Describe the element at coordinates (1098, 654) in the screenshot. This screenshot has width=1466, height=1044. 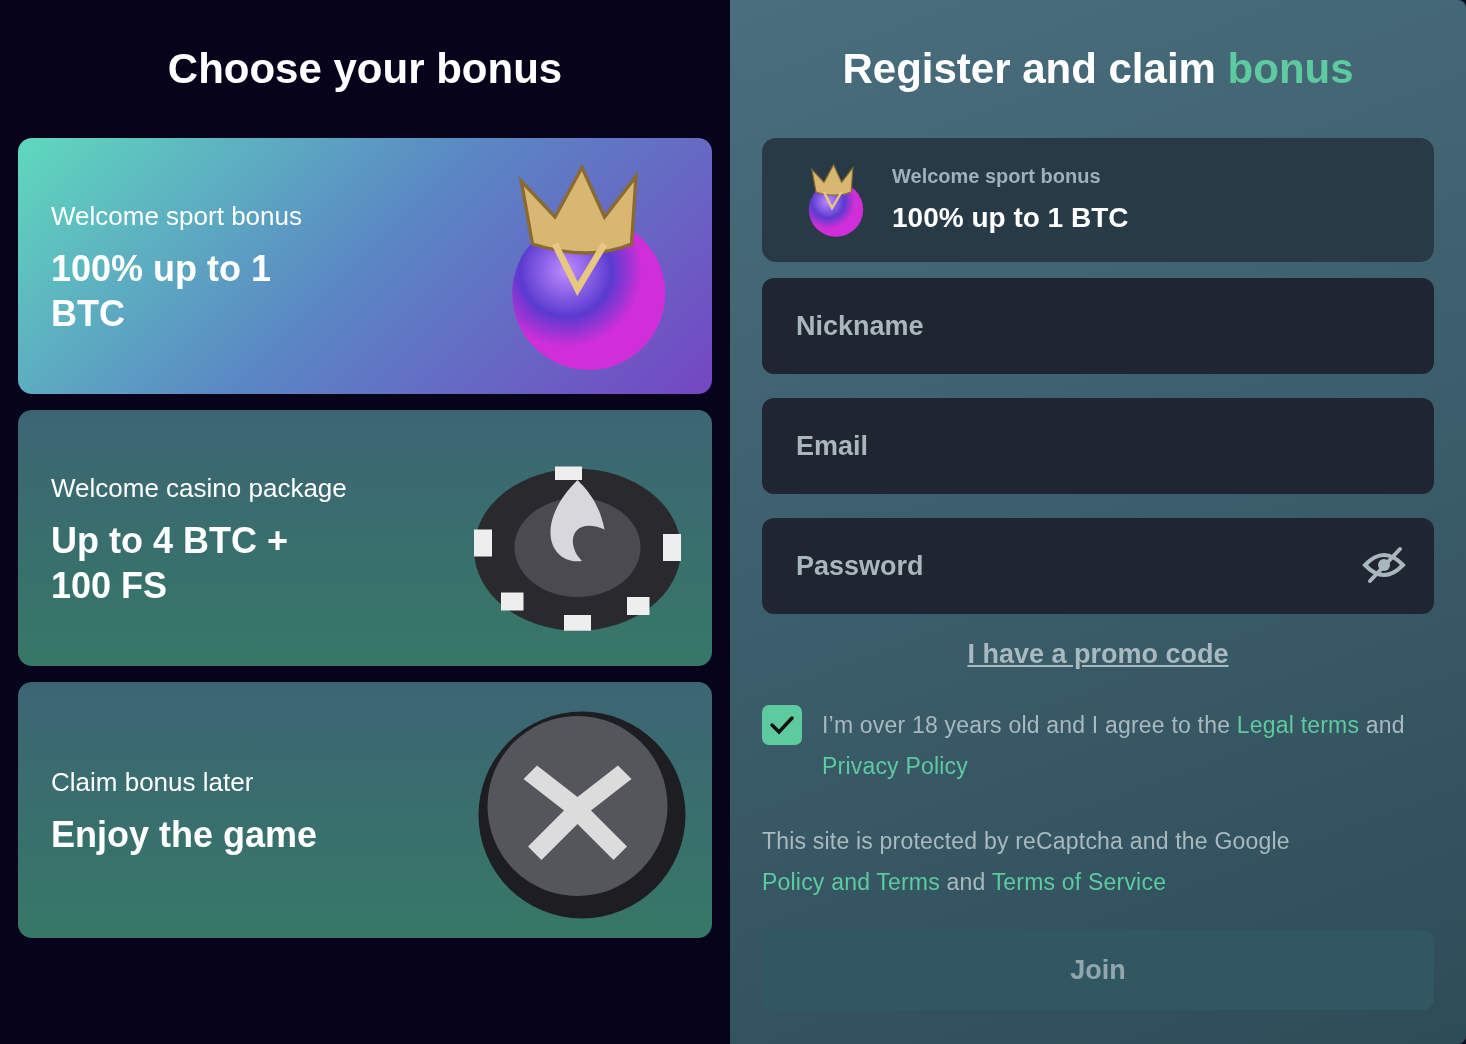
I see `promo-code-link: I have a promo code` at that location.